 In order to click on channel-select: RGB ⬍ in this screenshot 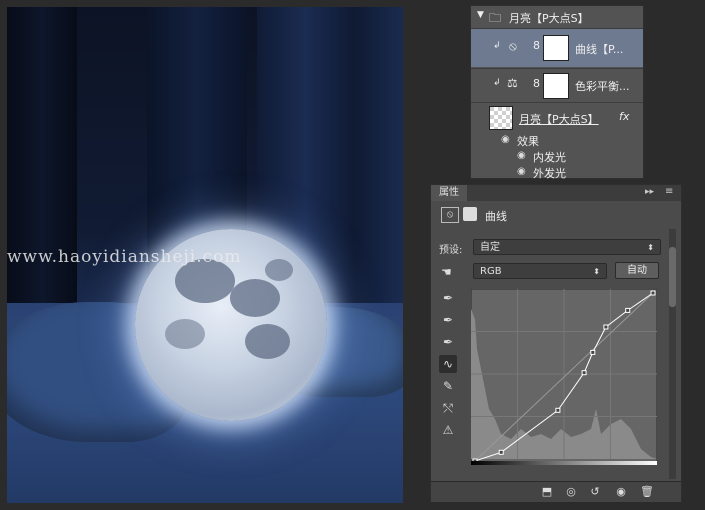, I will do `click(540, 271)`.